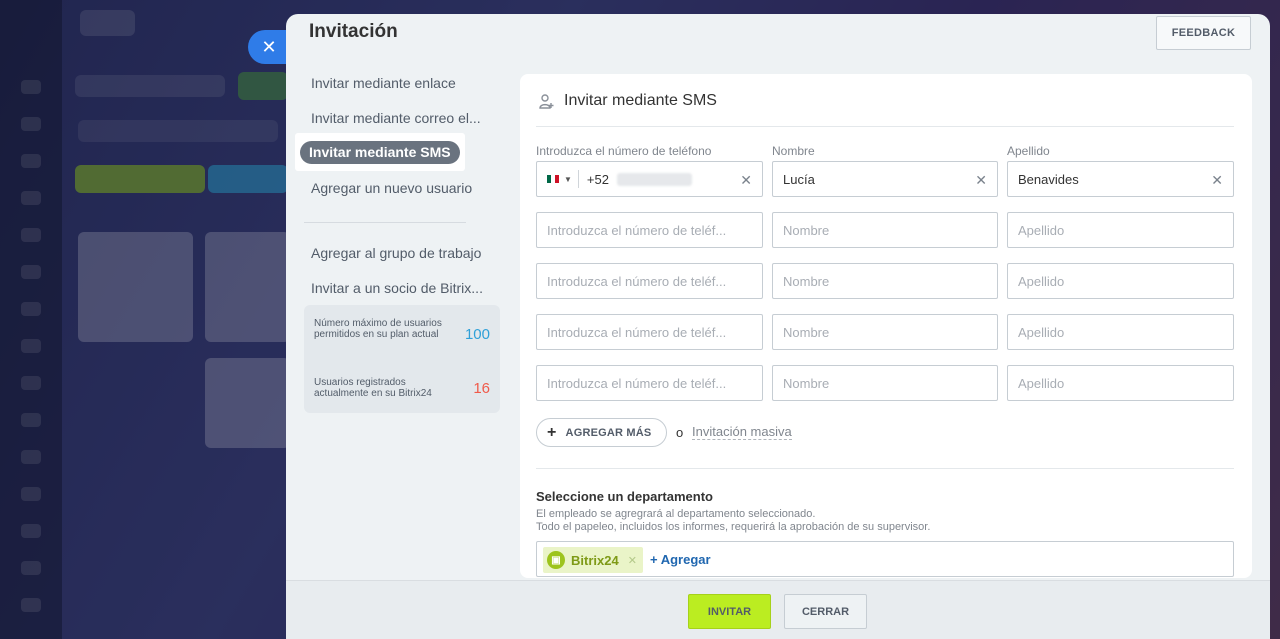 The height and width of the screenshot is (639, 1280). Describe the element at coordinates (793, 151) in the screenshot. I see `name-column-label: Nombre` at that location.